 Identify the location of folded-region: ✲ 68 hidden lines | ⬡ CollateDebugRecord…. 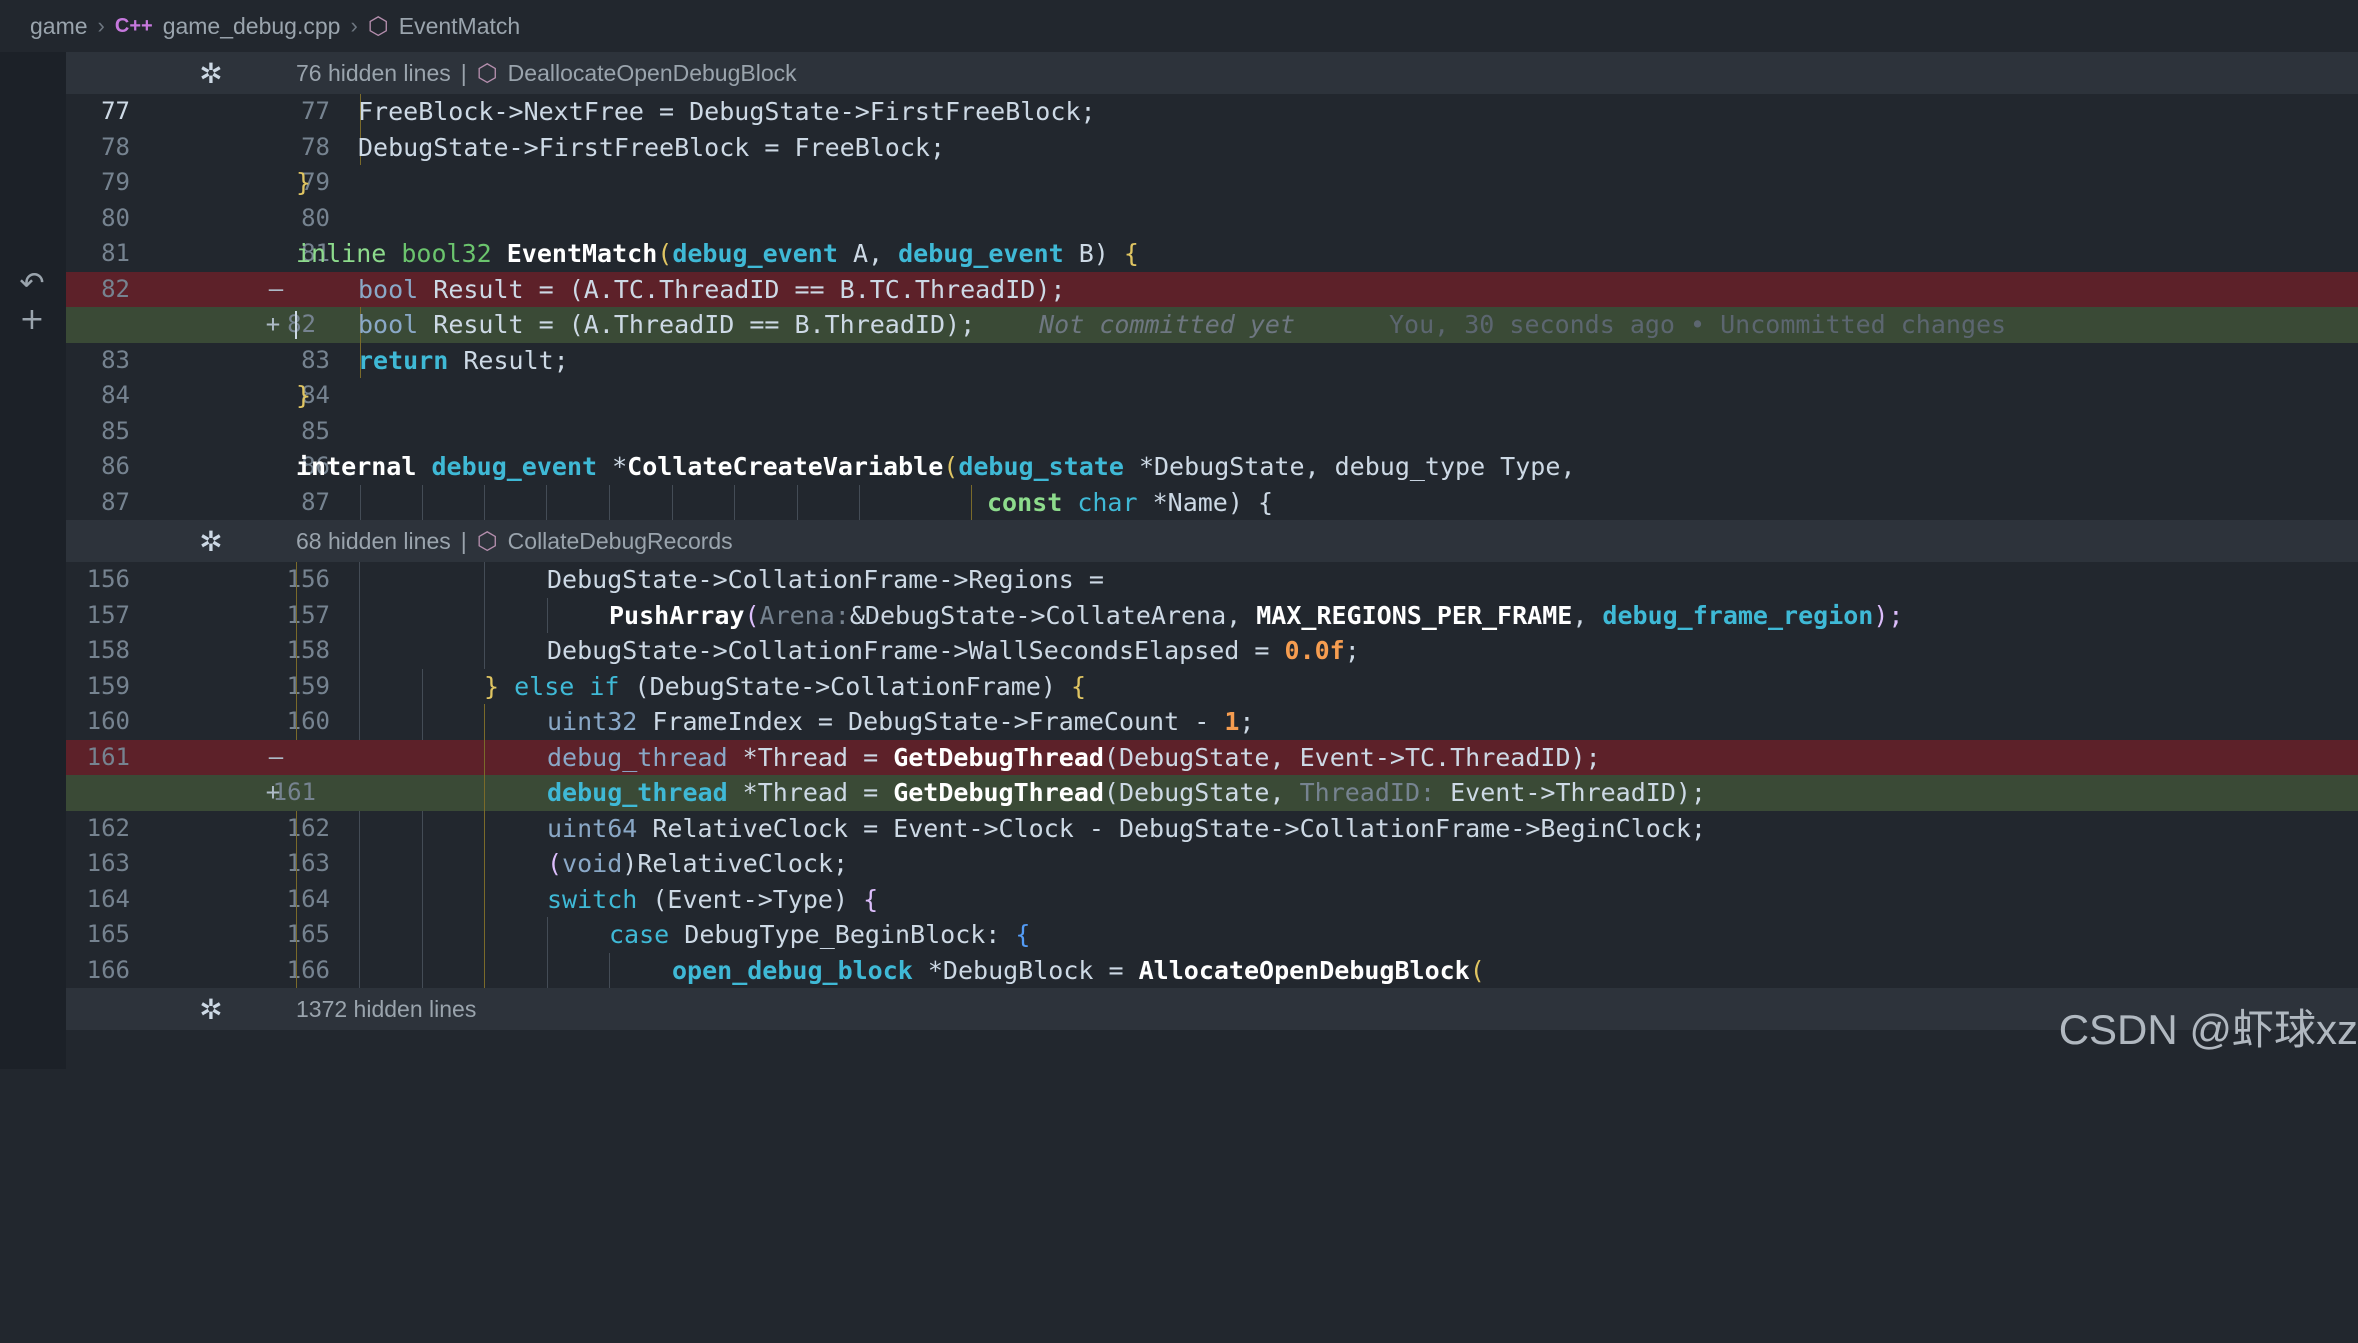
(1212, 541).